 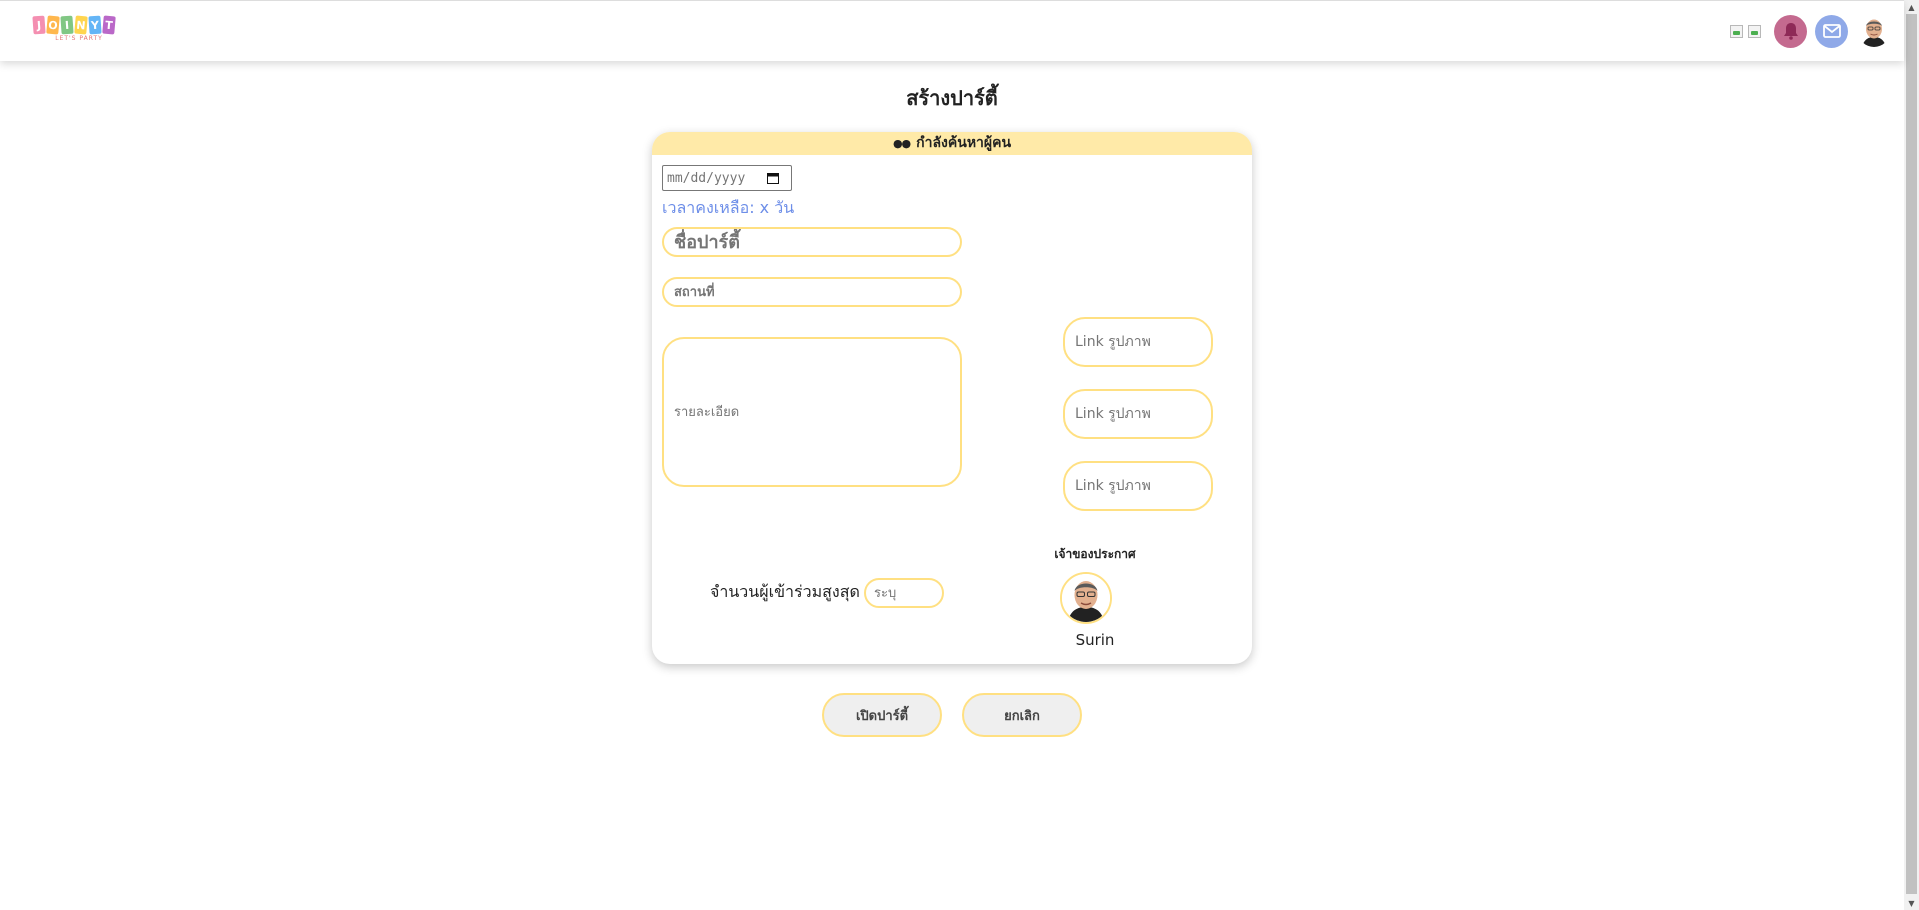 What do you see at coordinates (812, 412) in the screenshot?
I see `details-textarea` at bounding box center [812, 412].